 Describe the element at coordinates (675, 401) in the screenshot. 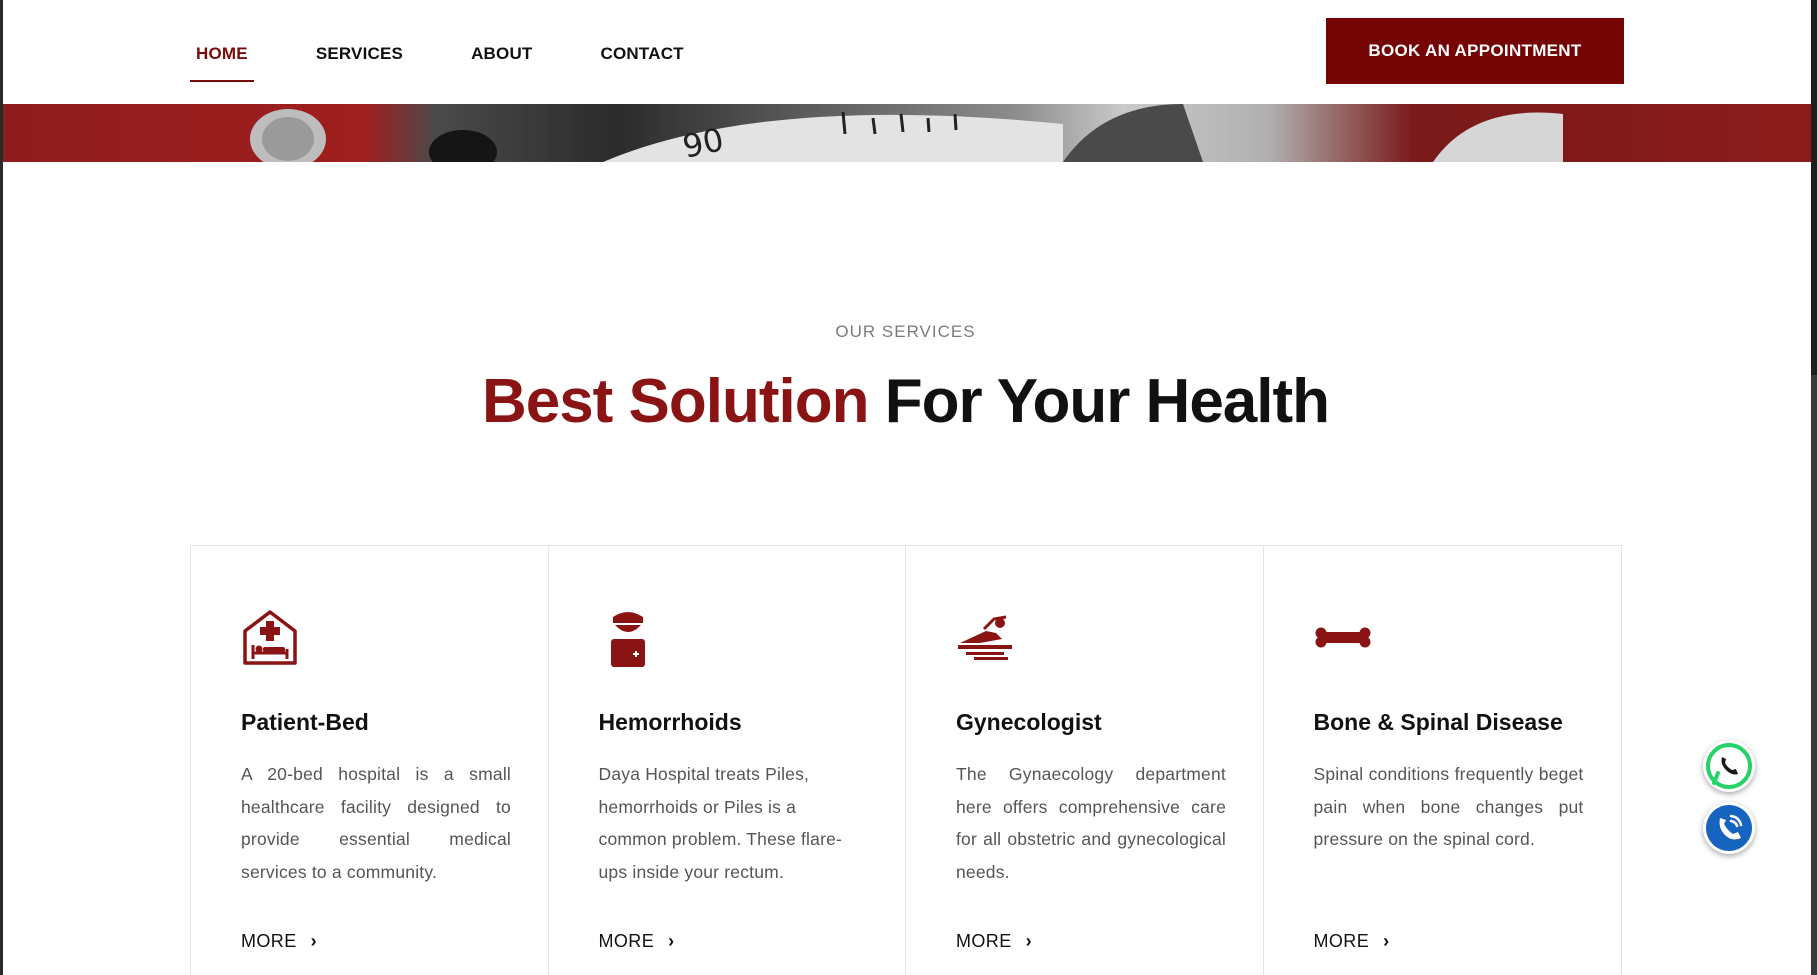

I see `section-title-accent: Best Solution` at that location.